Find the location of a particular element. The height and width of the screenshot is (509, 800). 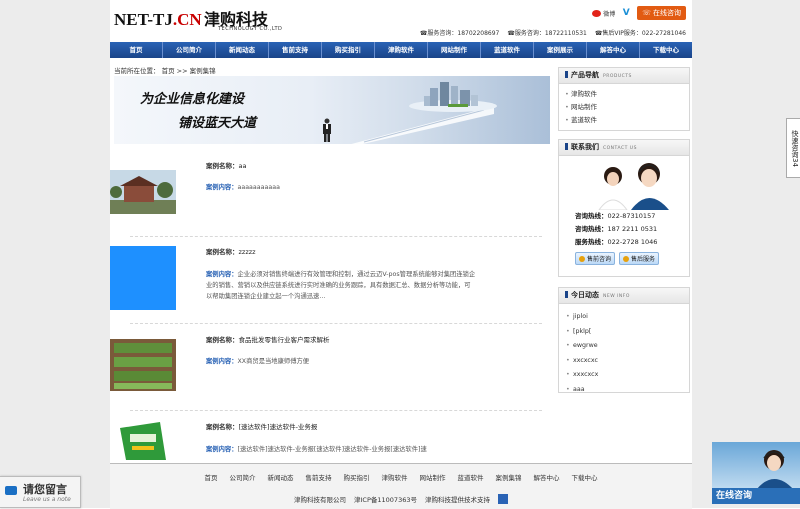

case-2-thumbnail is located at coordinates (143, 278).